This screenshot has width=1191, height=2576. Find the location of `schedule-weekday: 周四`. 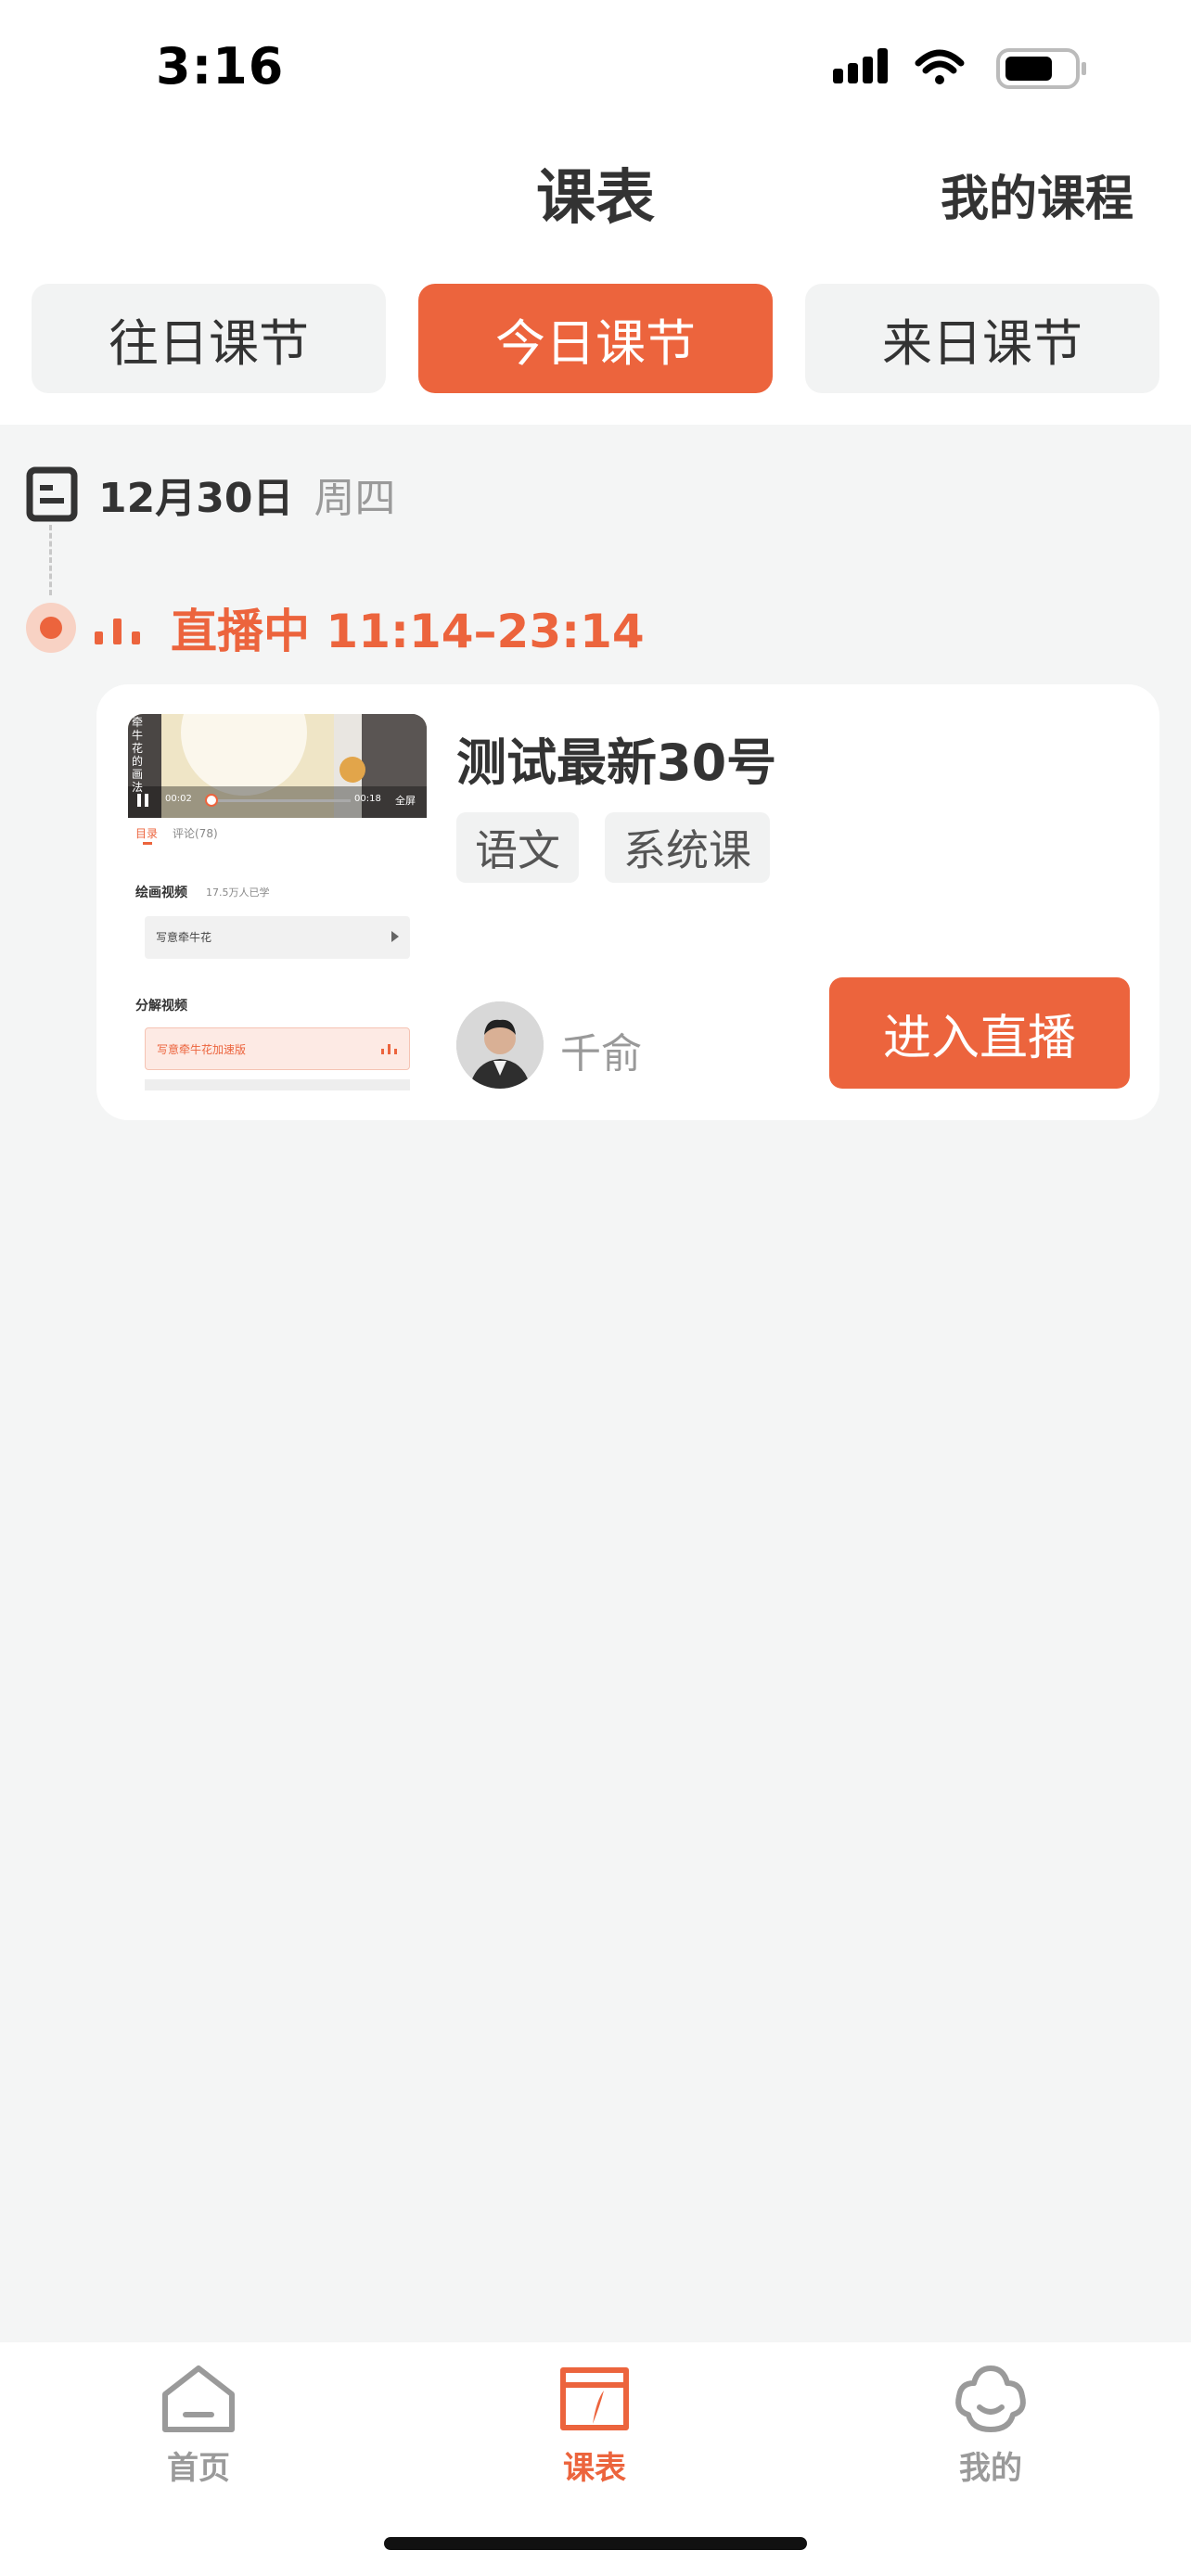

schedule-weekday: 周四 is located at coordinates (355, 499).